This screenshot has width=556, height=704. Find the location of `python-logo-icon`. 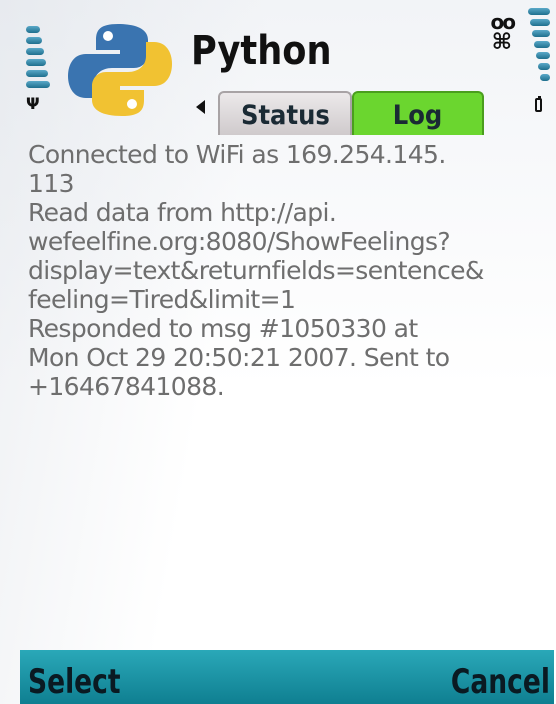

python-logo-icon is located at coordinates (120, 70).